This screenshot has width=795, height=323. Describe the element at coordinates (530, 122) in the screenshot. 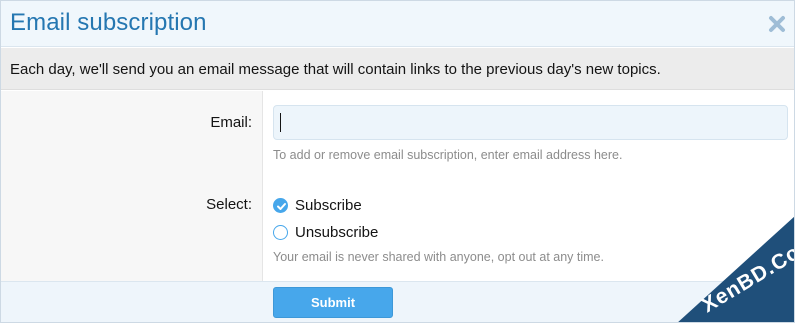

I see `email-field` at that location.